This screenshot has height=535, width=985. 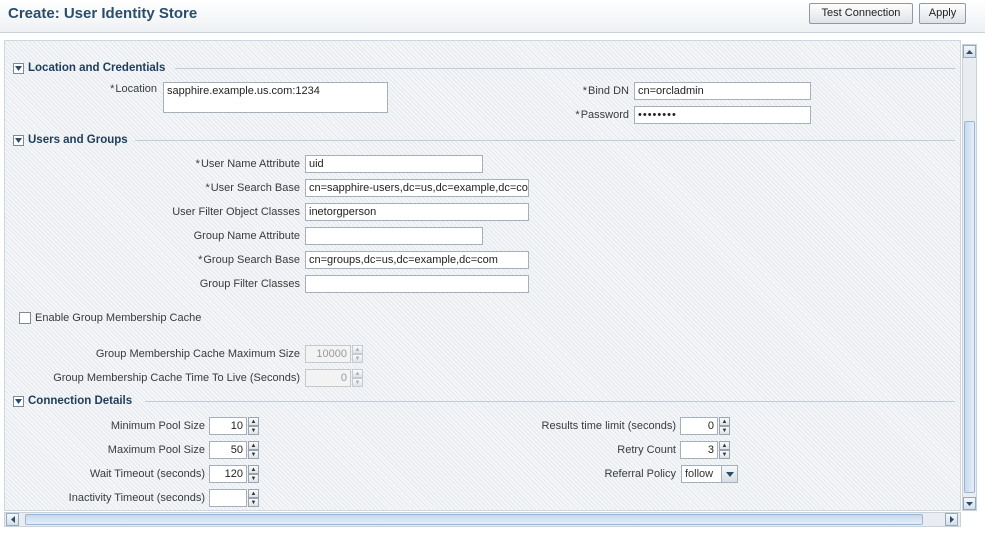 What do you see at coordinates (328, 354) in the screenshot?
I see `cache-max-size-input: 10000` at bounding box center [328, 354].